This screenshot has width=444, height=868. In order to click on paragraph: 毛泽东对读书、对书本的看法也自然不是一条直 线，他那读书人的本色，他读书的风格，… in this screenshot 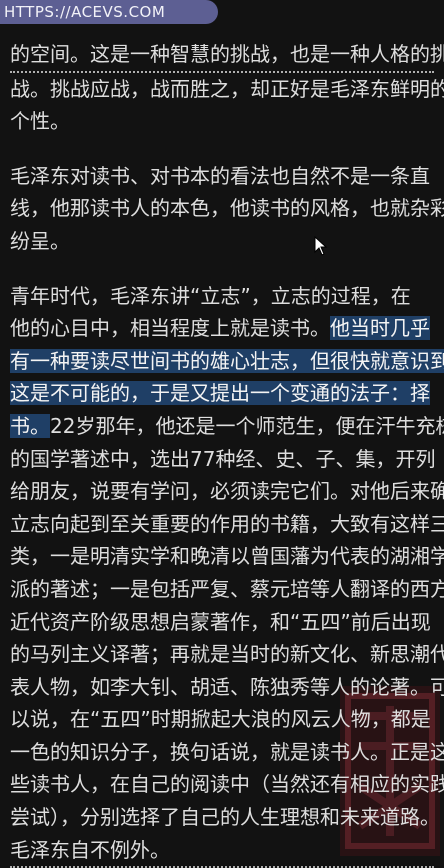, I will do `click(227, 209)`.